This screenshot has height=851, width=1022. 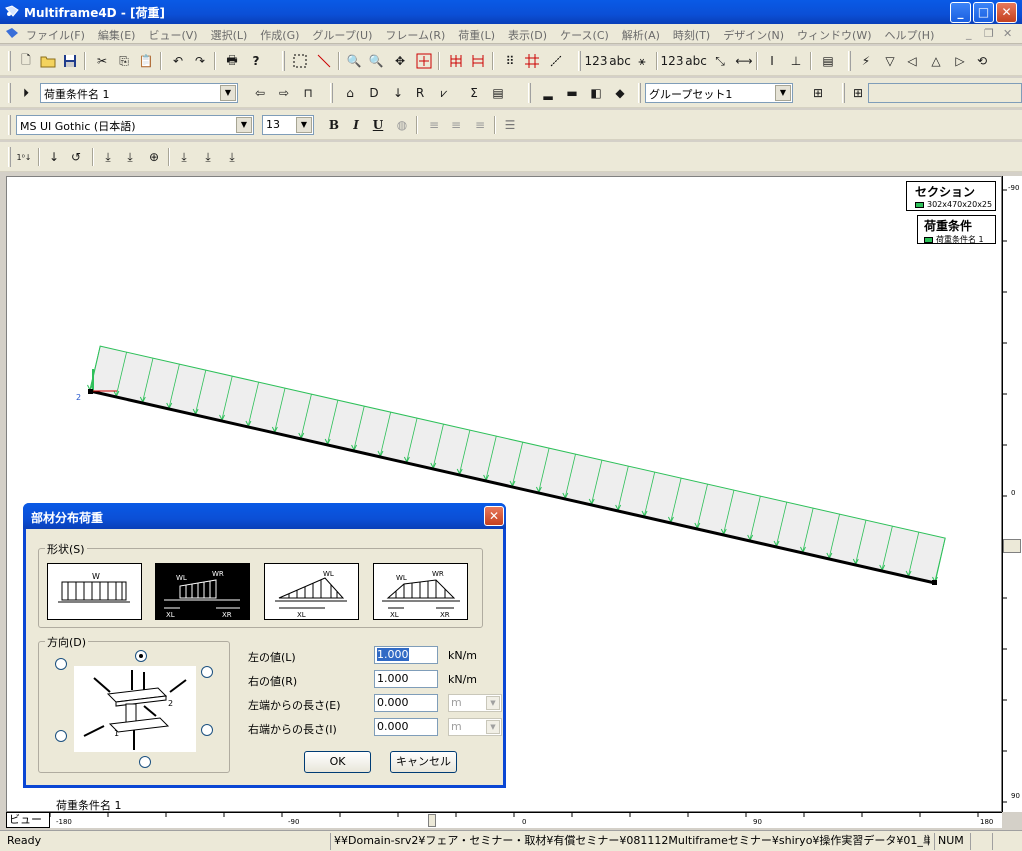 What do you see at coordinates (584, 35) in the screenshot?
I see `menu-item-9: ケース(C)` at bounding box center [584, 35].